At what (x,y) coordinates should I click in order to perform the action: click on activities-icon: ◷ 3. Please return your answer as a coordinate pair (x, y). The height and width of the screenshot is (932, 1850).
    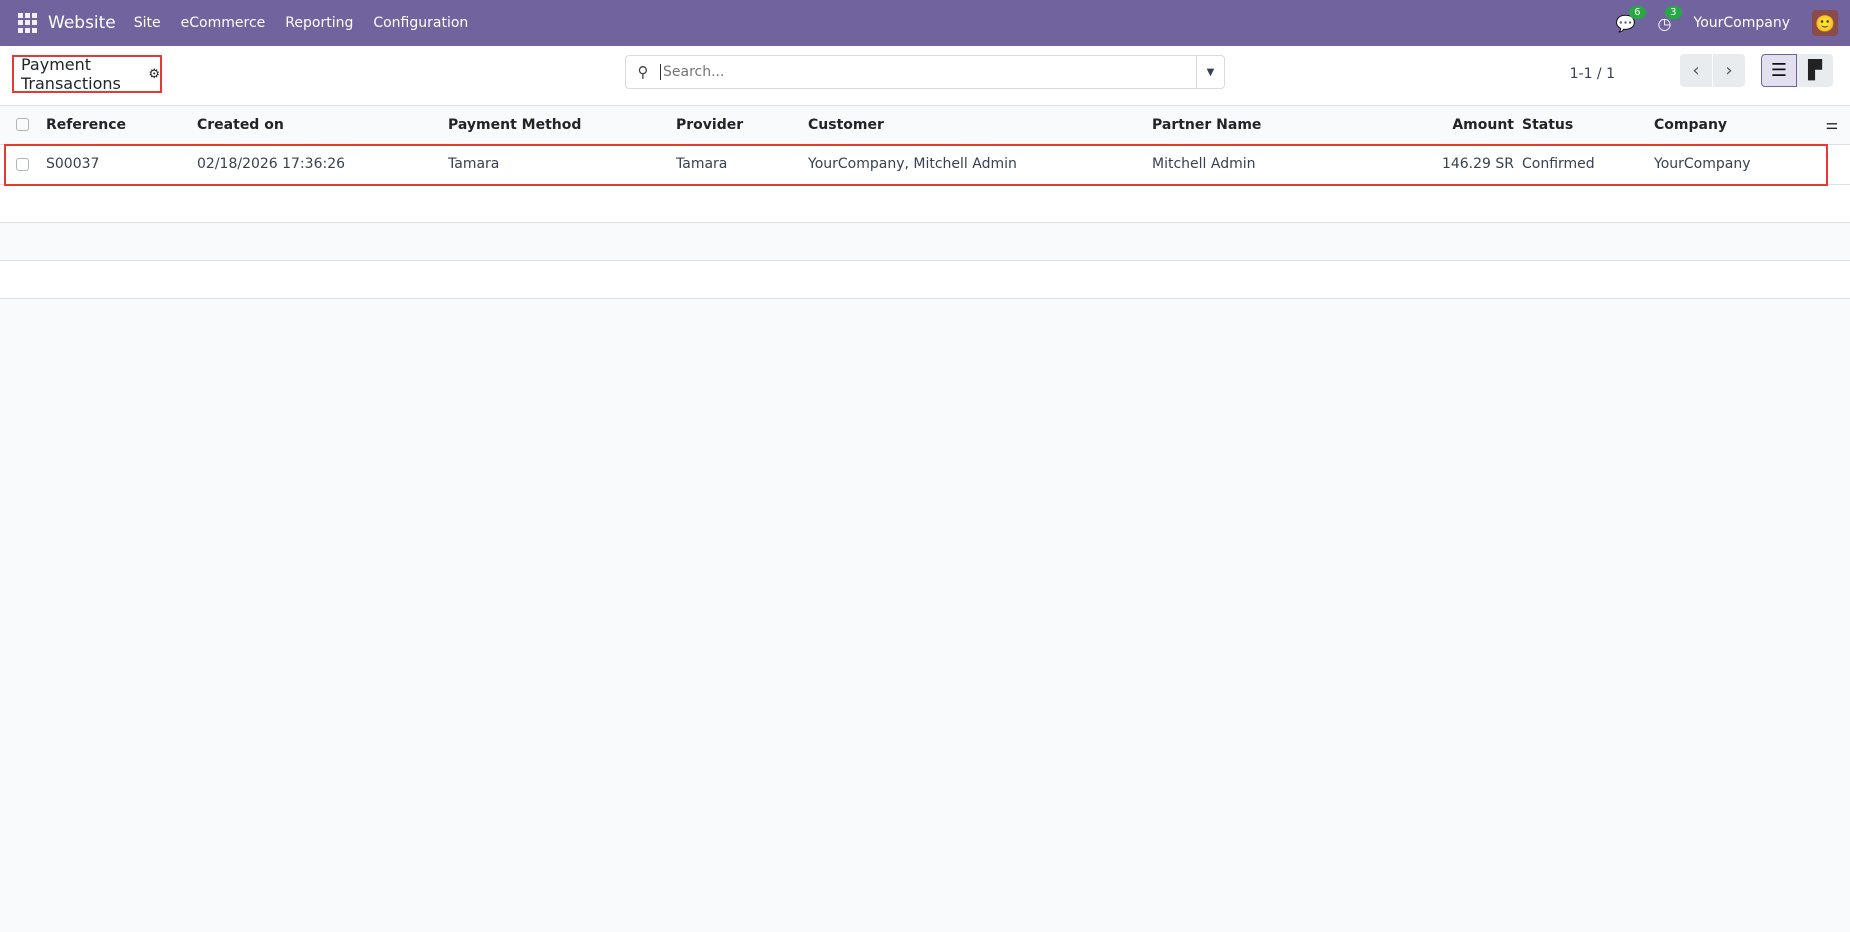
    Looking at the image, I should click on (1670, 19).